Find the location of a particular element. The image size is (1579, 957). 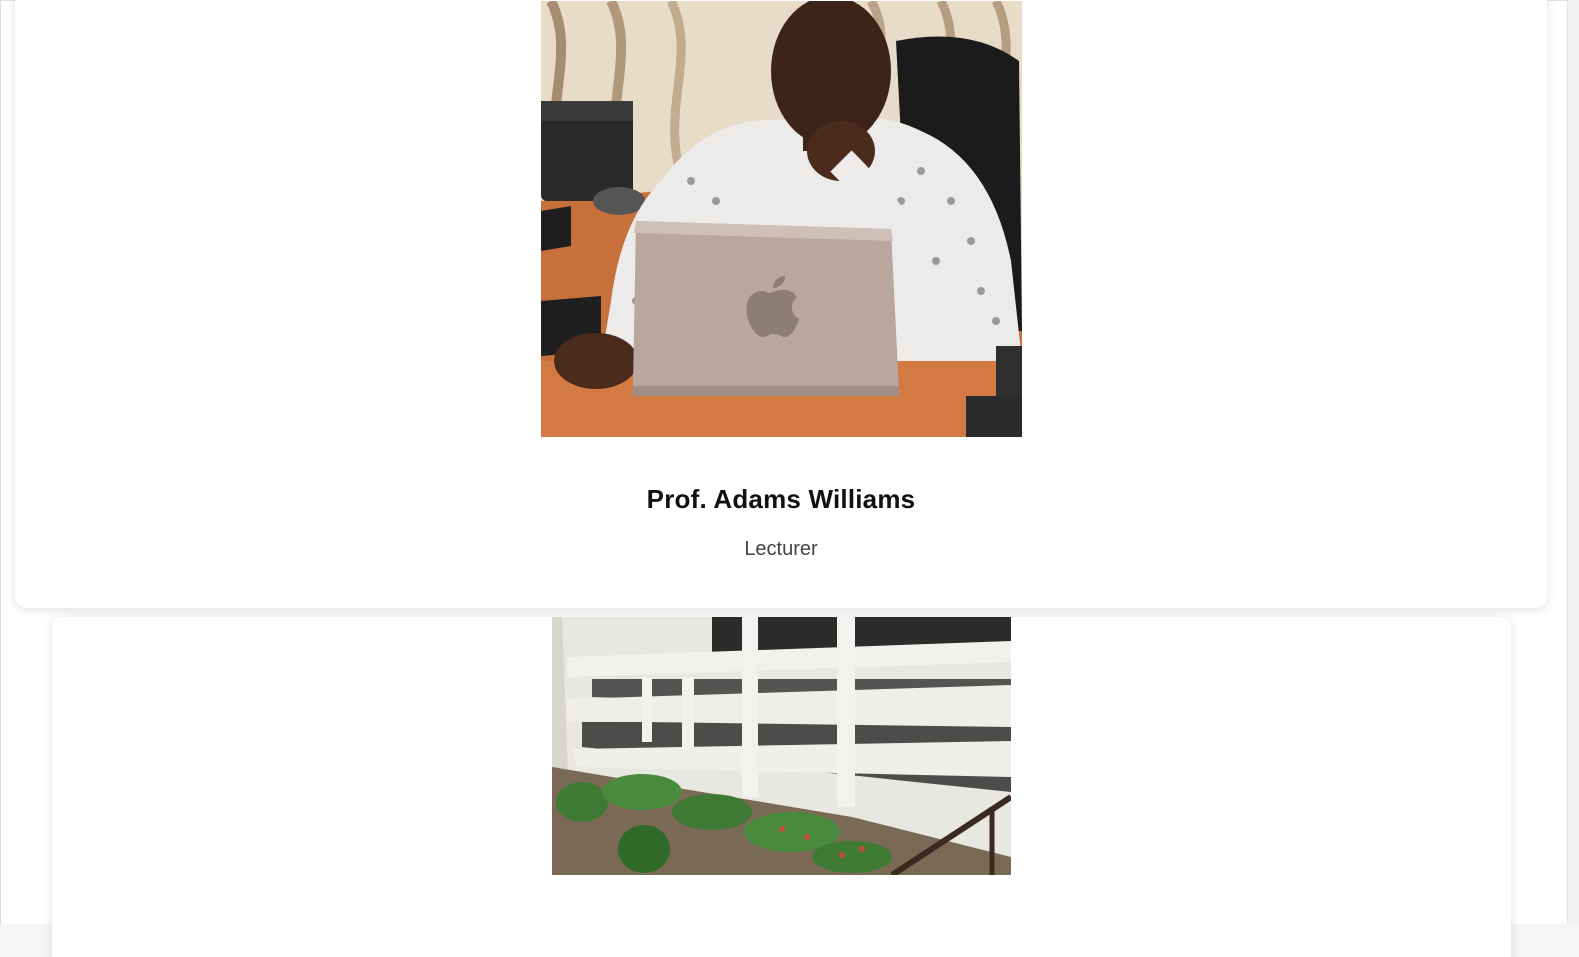

profile-role: Lecturer is located at coordinates (781, 549).